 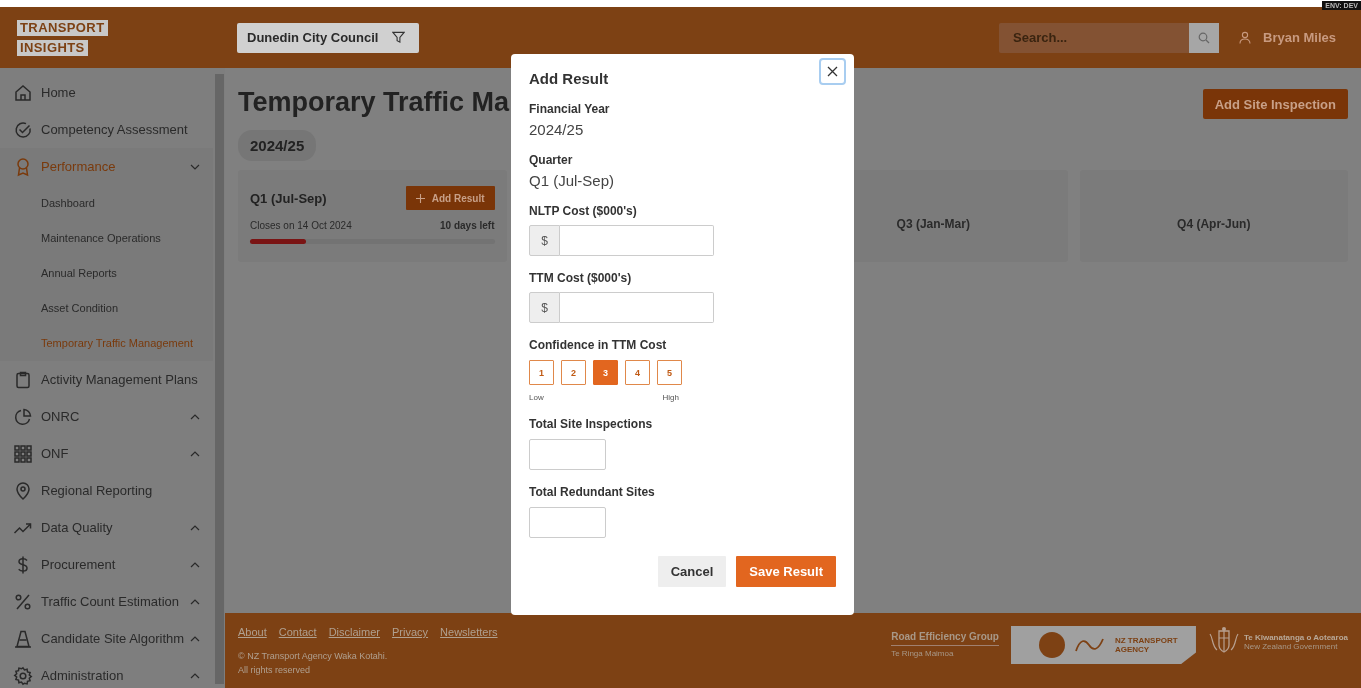 What do you see at coordinates (106, 307) in the screenshot?
I see `sidebar-subitem: Asset Condition` at bounding box center [106, 307].